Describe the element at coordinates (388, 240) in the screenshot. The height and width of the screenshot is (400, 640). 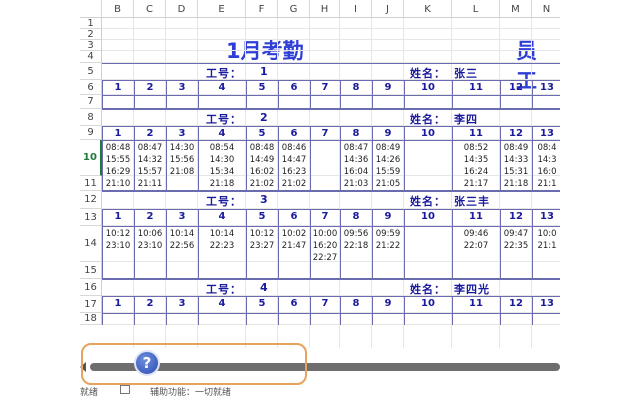
I see `punch-times: 09:59 21:22` at that location.